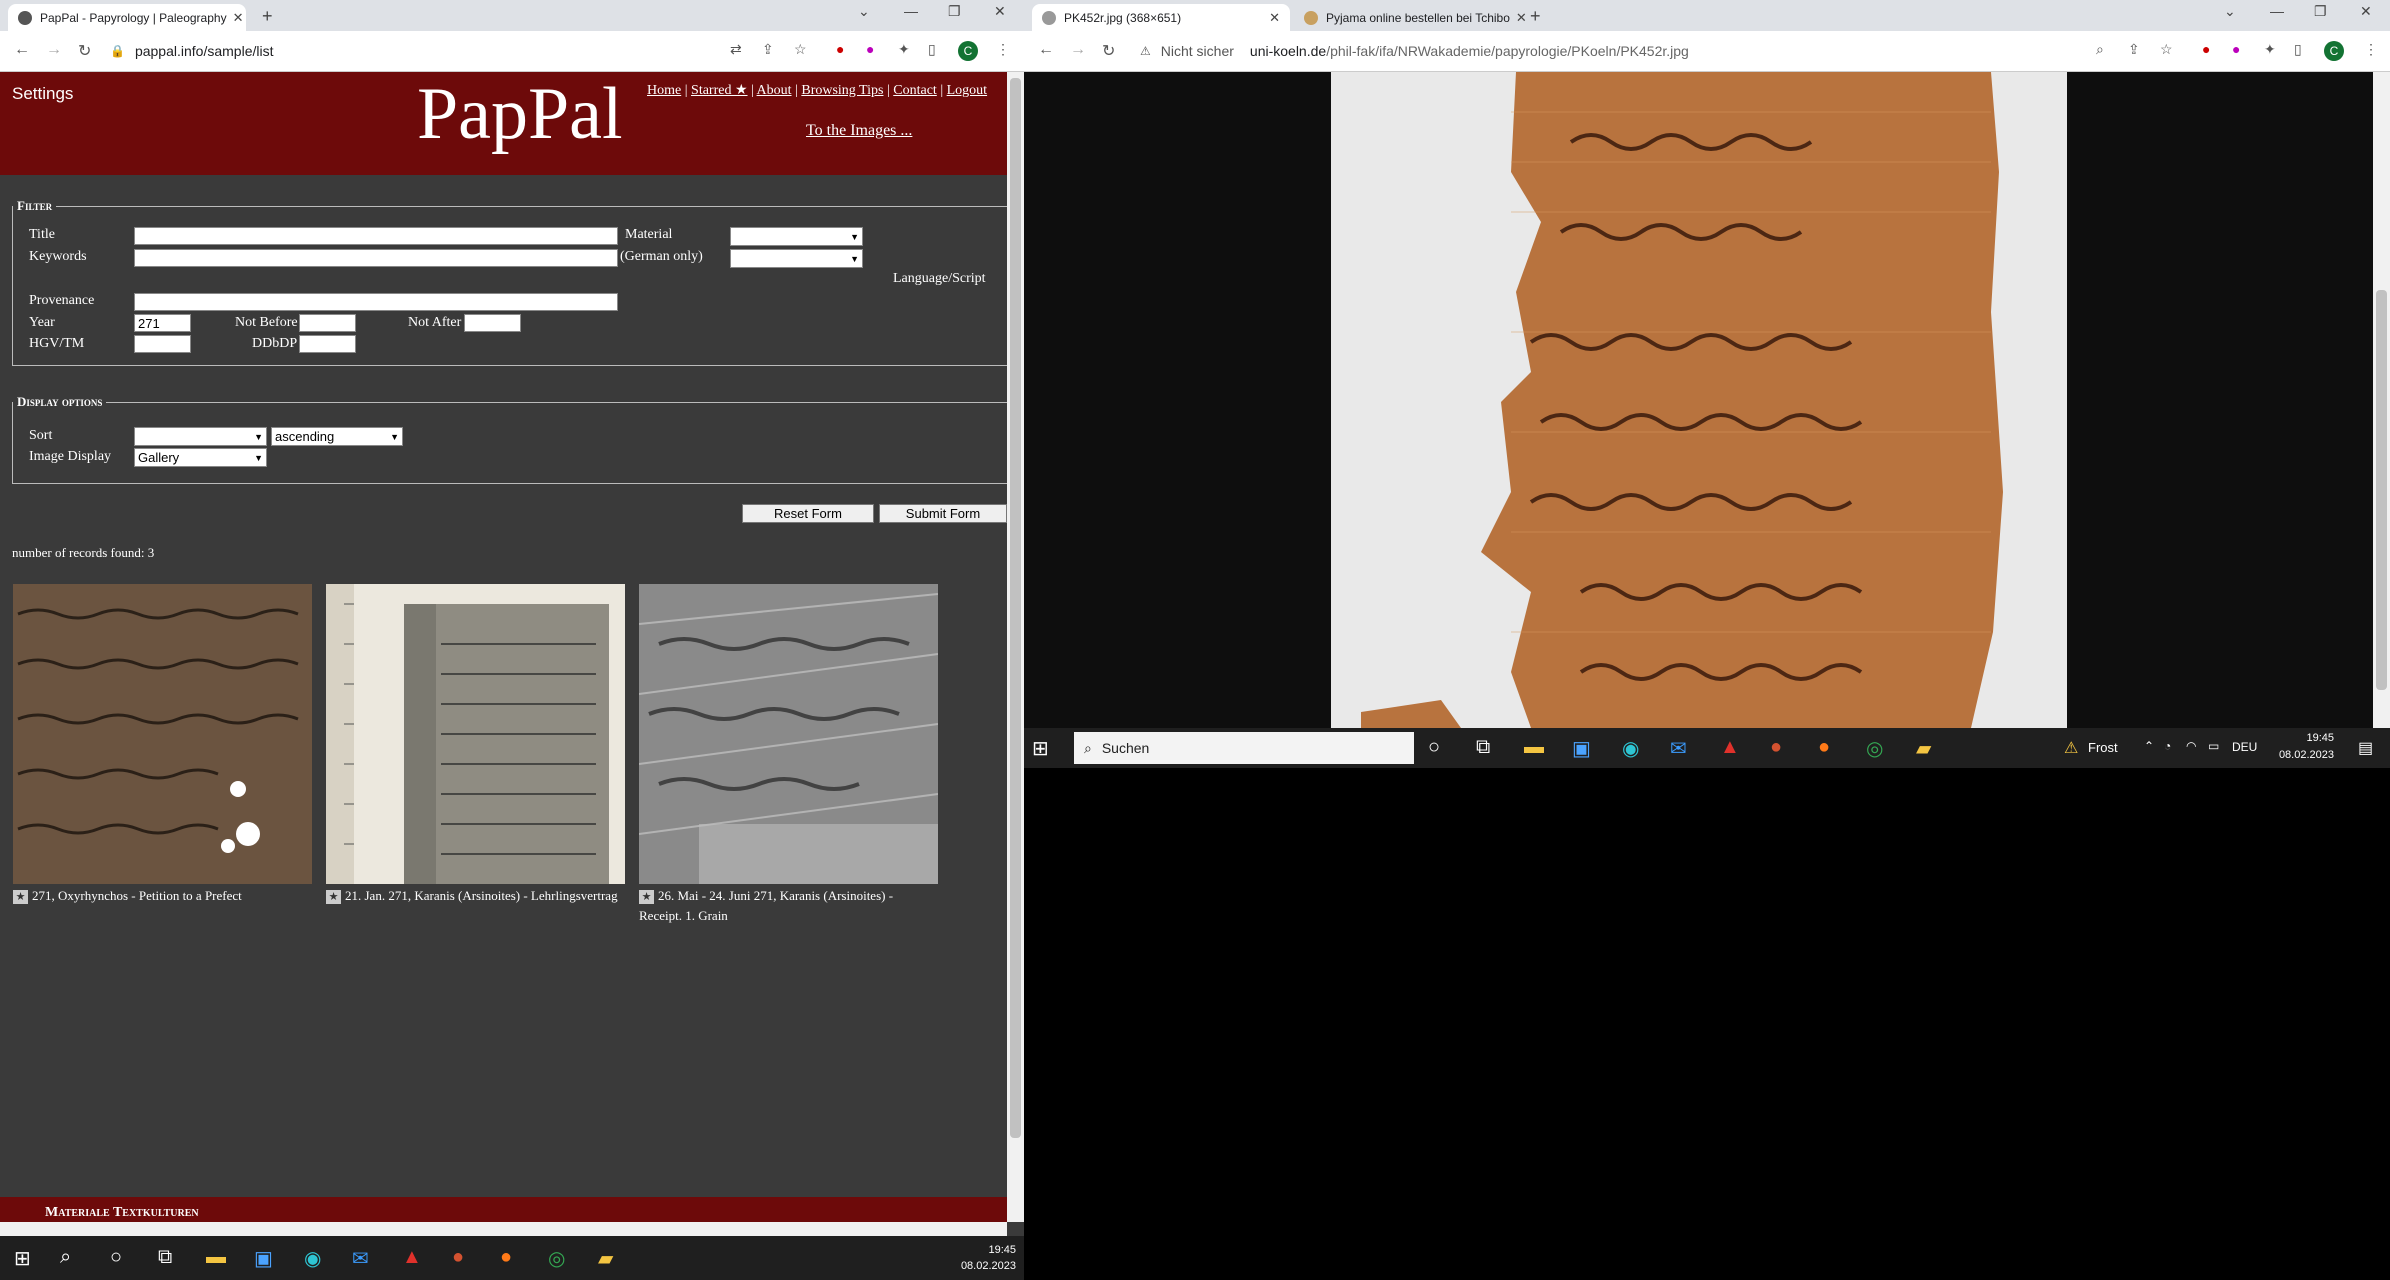  Describe the element at coordinates (1410, 17) in the screenshot. I see `tab-tchibo: Pyjama online bestellen bei Tchibo ✕` at that location.